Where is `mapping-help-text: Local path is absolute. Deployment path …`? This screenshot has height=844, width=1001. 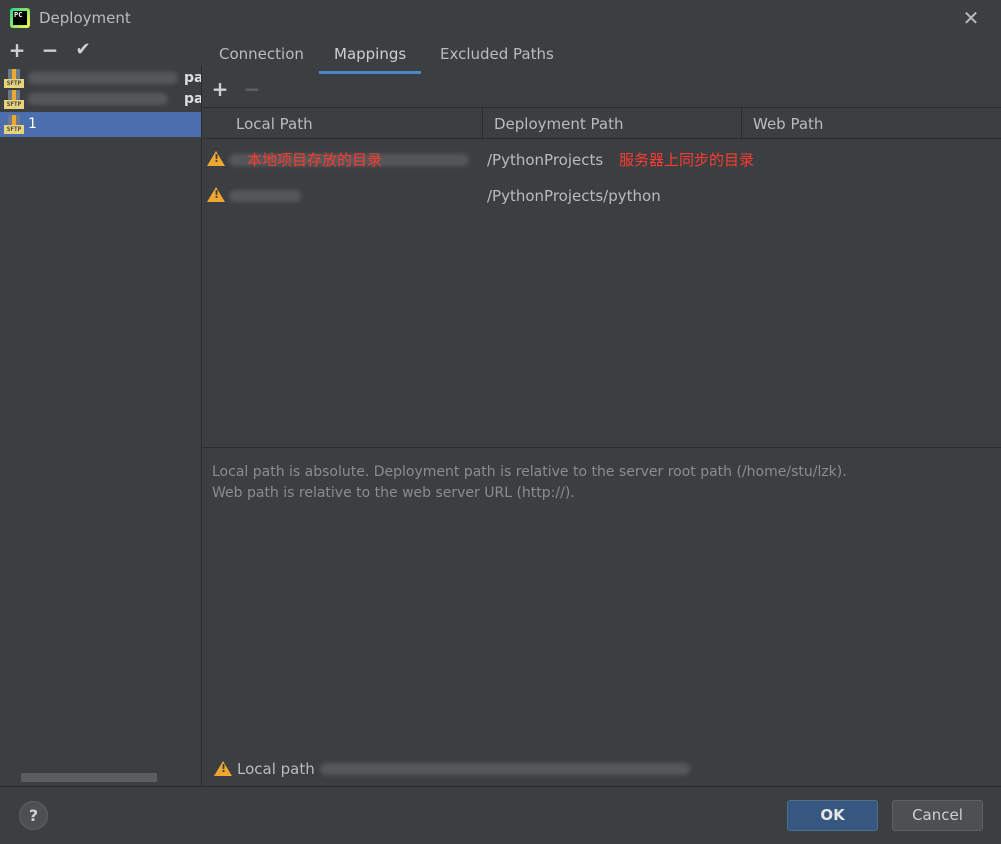
mapping-help-text: Local path is absolute. Deployment path … is located at coordinates (602, 483).